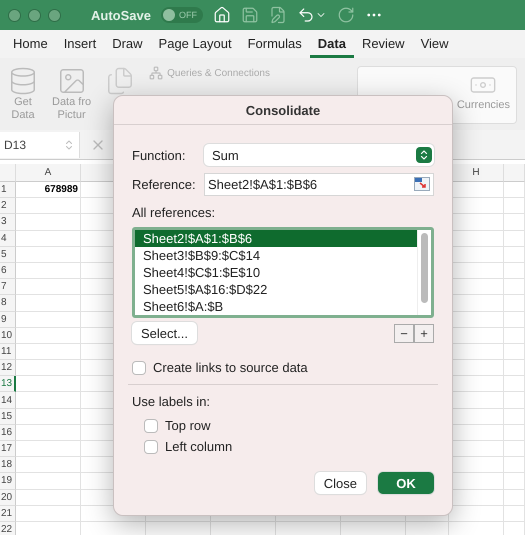  I want to click on autosave-label: AutoSave, so click(121, 15).